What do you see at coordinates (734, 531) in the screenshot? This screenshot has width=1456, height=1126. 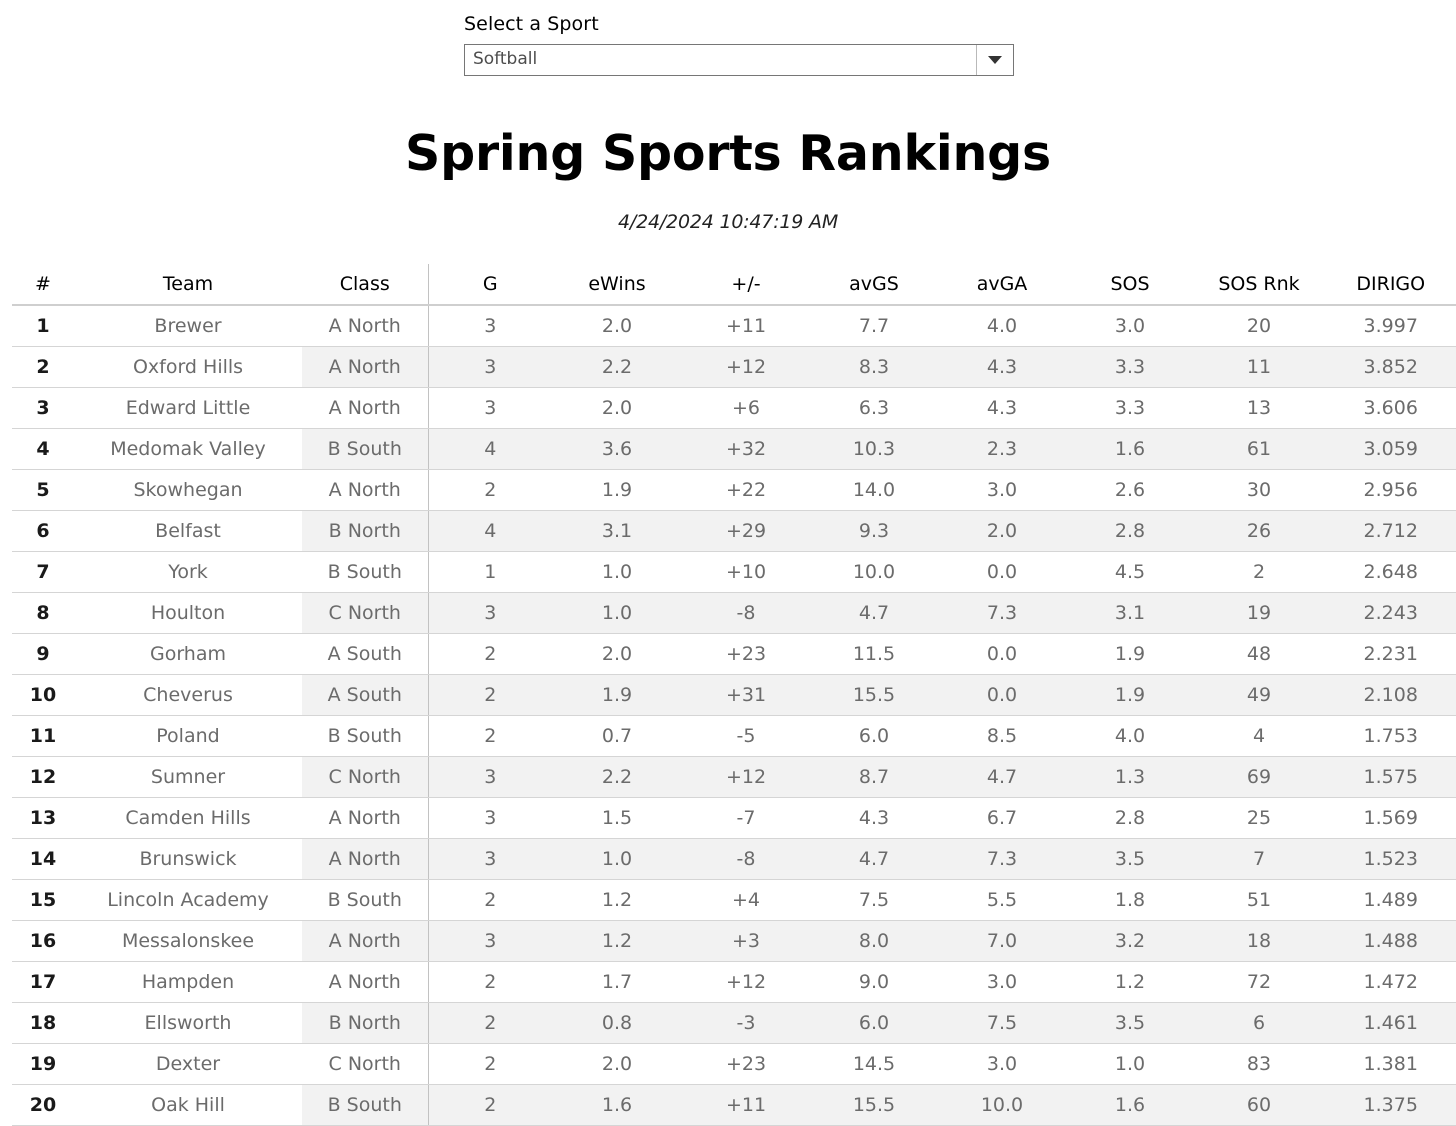 I see `table-row: 6 Belfast B North 4 3.1 +29 9.3 2.0 2.8 26 2.712` at bounding box center [734, 531].